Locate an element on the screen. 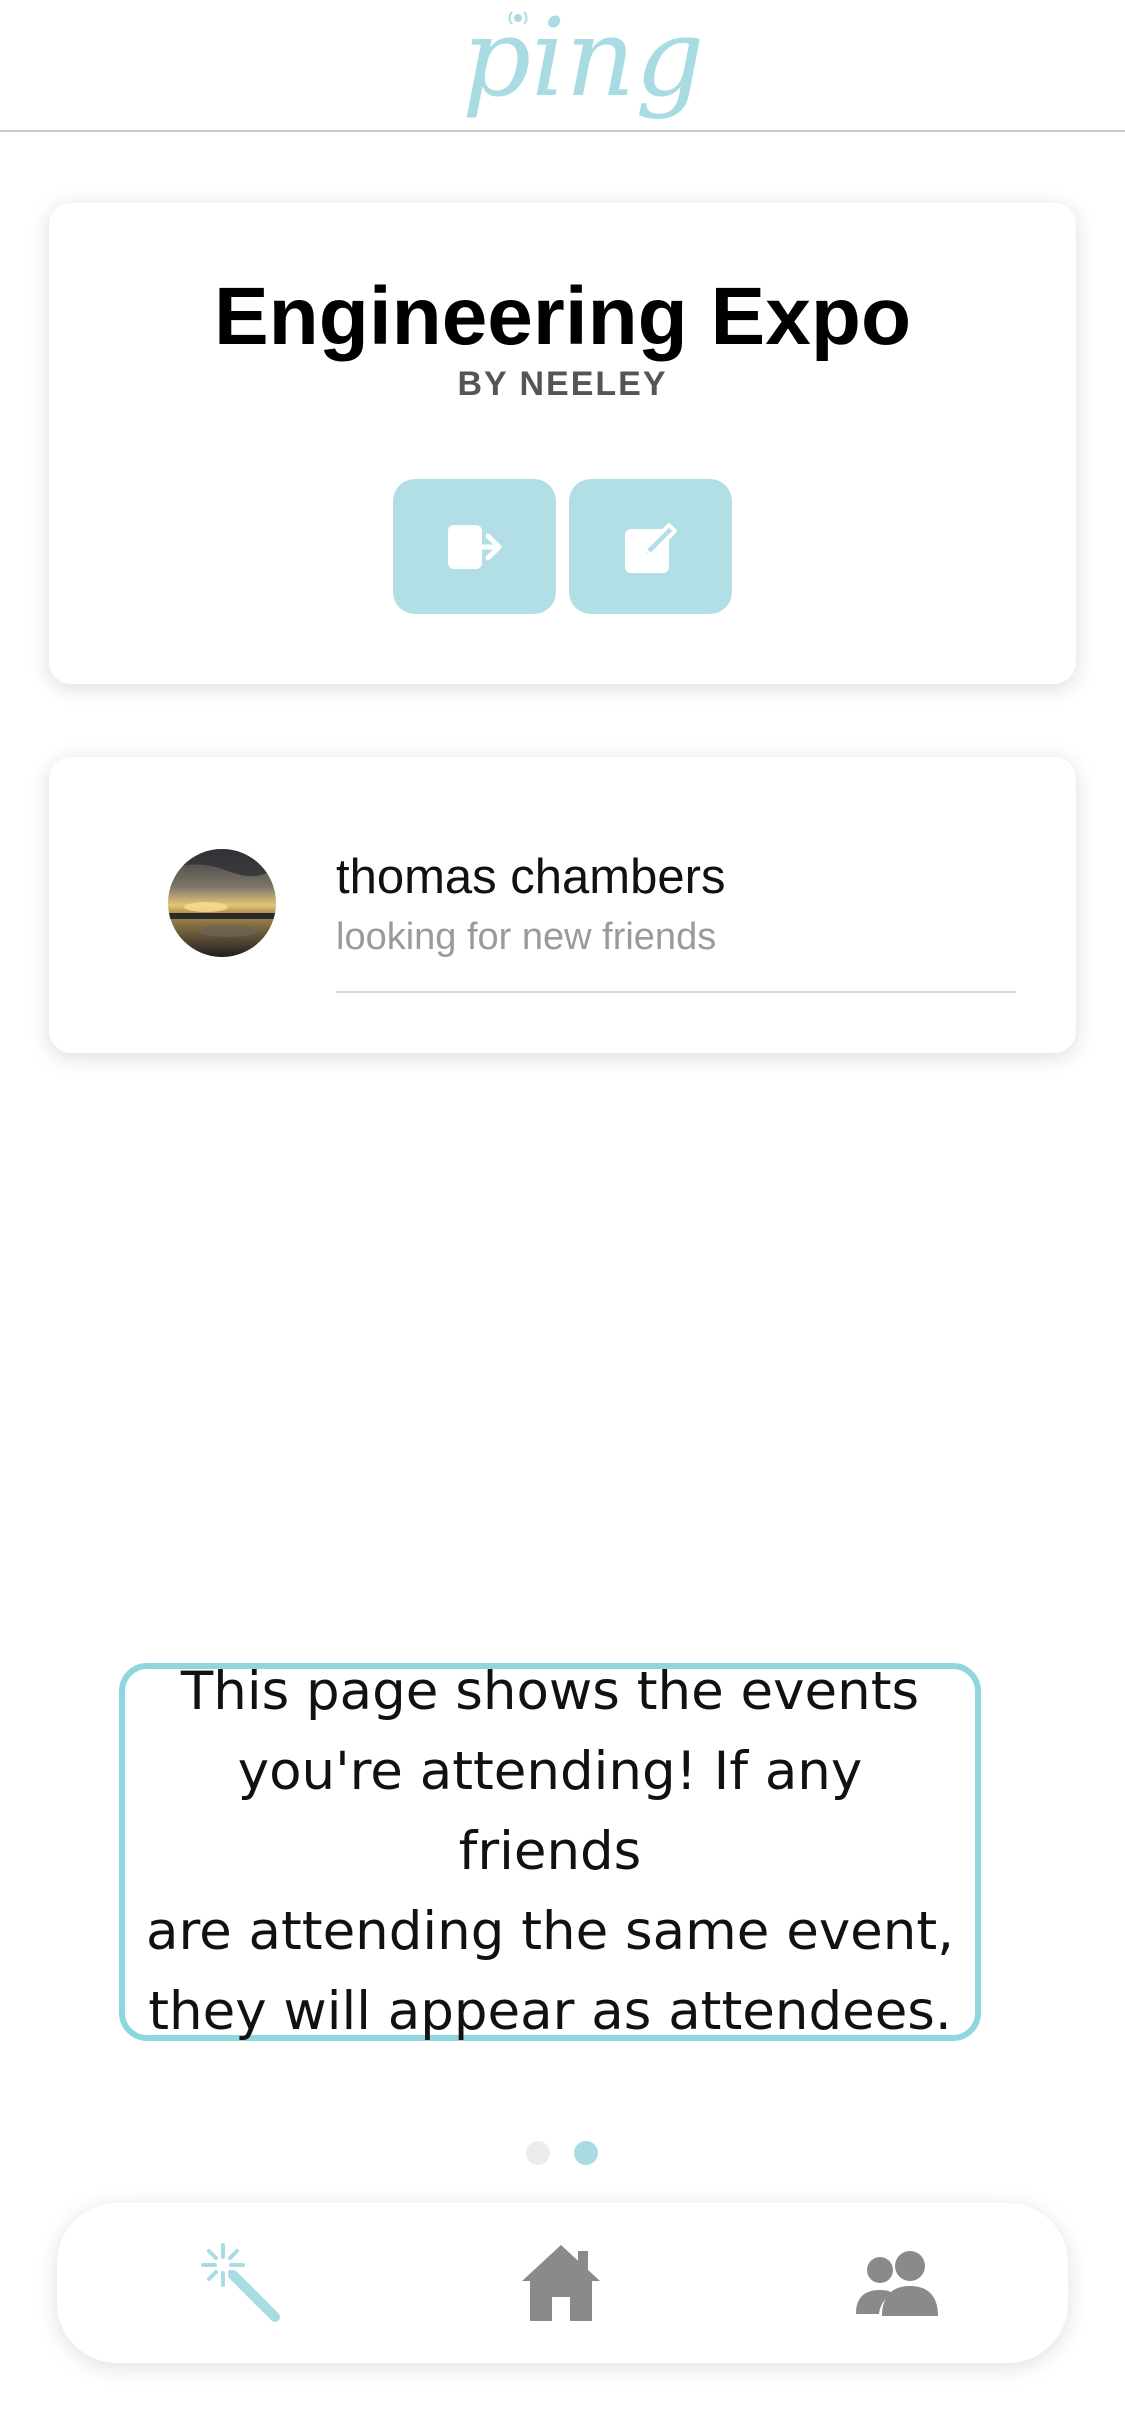  magic-wand-icon is located at coordinates (240, 2282).